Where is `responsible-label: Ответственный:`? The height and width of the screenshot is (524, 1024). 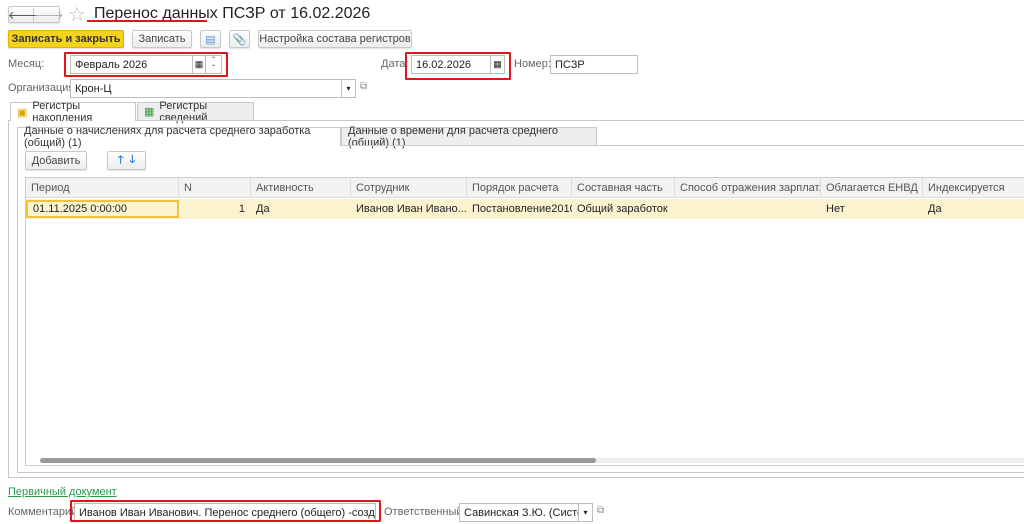
responsible-label: Ответственный: is located at coordinates (425, 512).